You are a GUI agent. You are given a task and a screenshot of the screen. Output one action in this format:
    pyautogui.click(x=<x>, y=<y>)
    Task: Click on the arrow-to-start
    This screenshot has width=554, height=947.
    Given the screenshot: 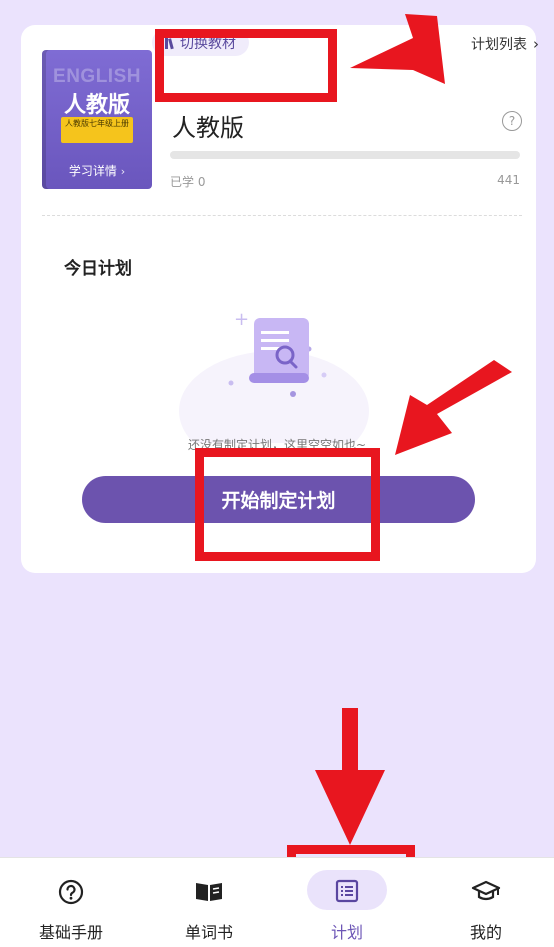 What is the action you would take?
    pyautogui.click(x=453, y=407)
    